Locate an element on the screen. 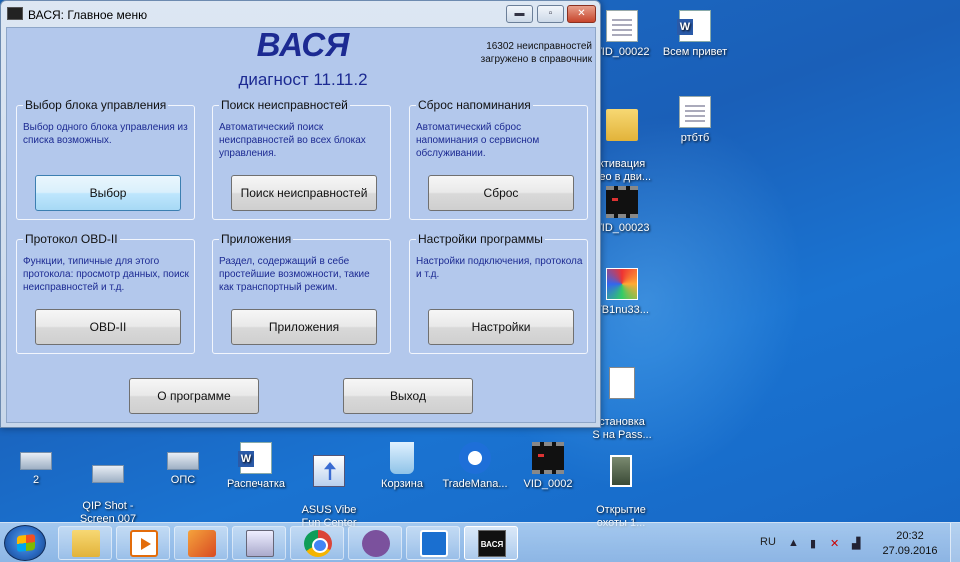  viber-icon is located at coordinates (376, 543).